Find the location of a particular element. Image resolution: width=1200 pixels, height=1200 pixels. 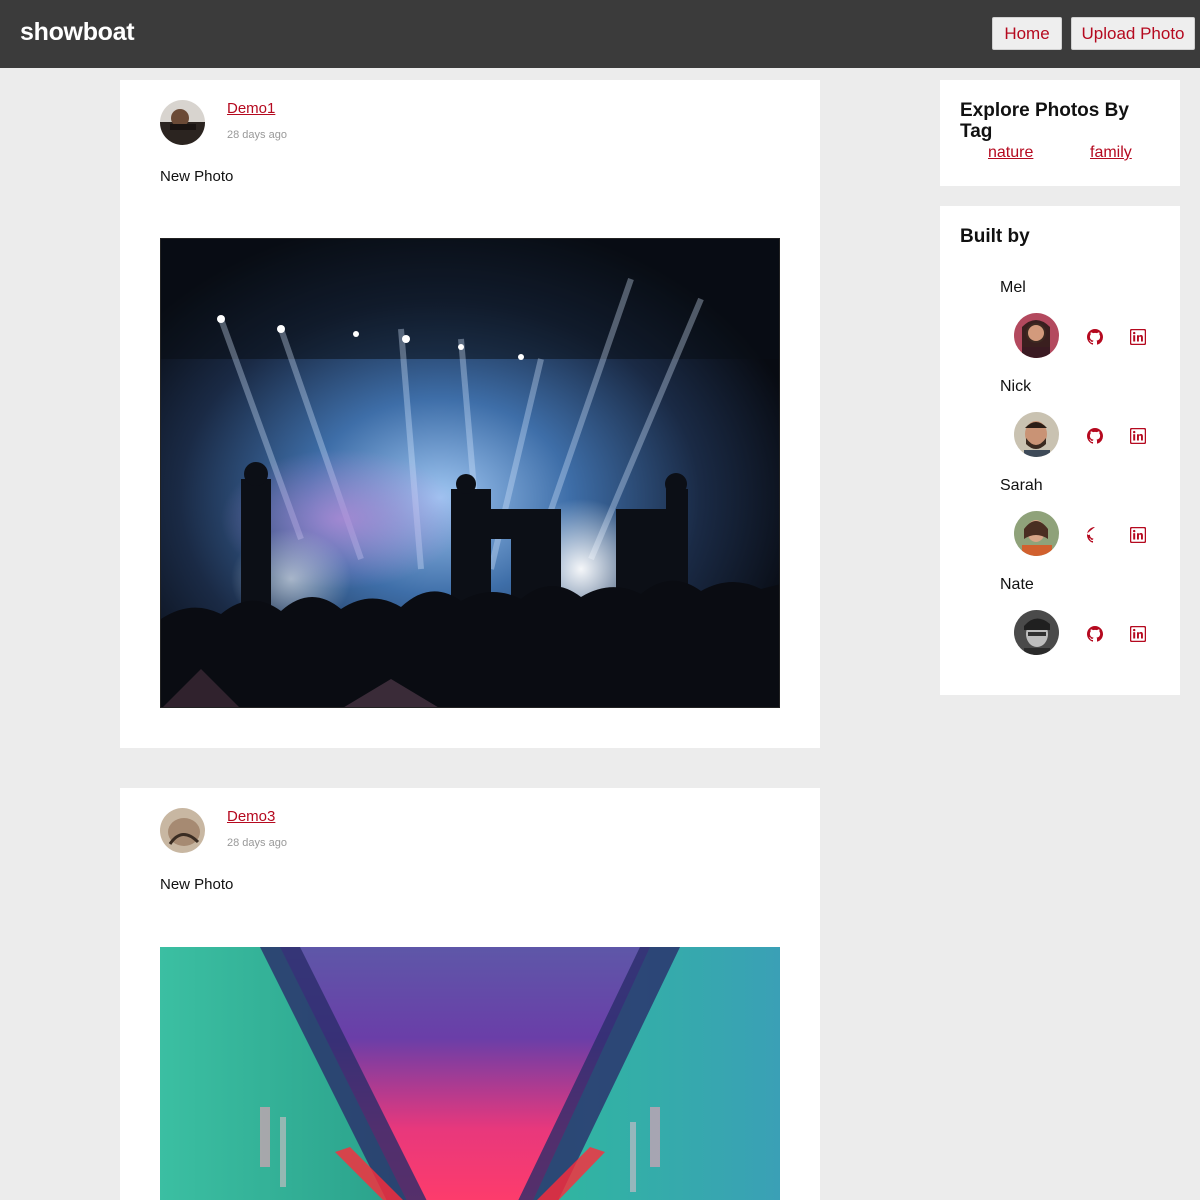

top-navbar: showboat Home Upload Photo is located at coordinates (600, 34).